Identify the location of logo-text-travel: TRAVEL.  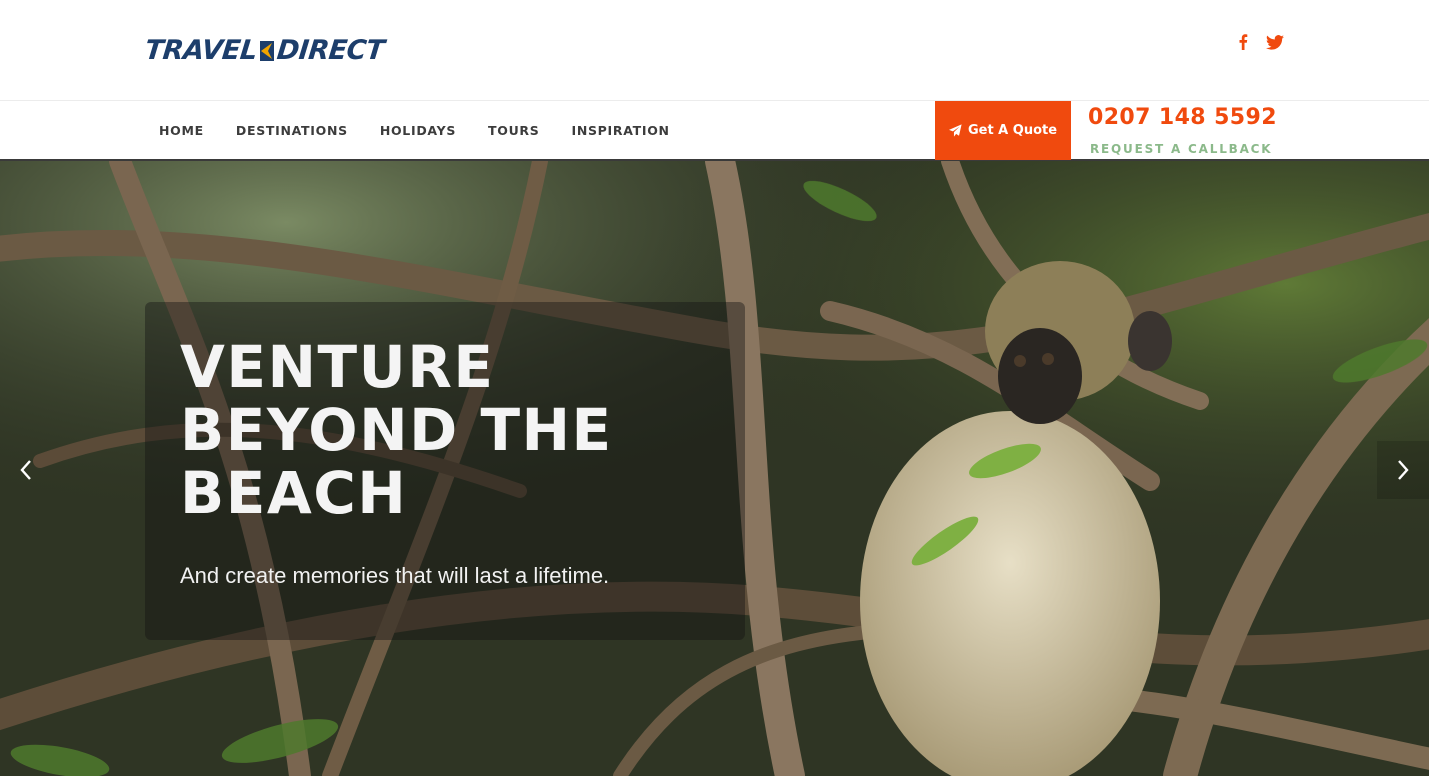
(201, 50).